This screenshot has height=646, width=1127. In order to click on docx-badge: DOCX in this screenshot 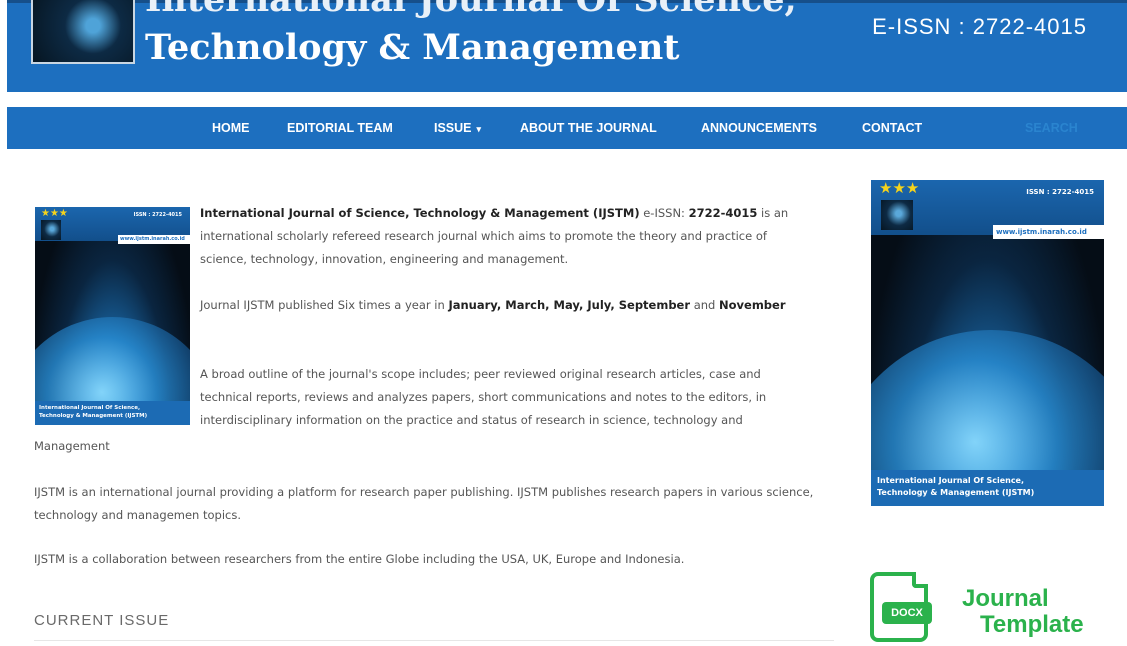, I will do `click(907, 613)`.